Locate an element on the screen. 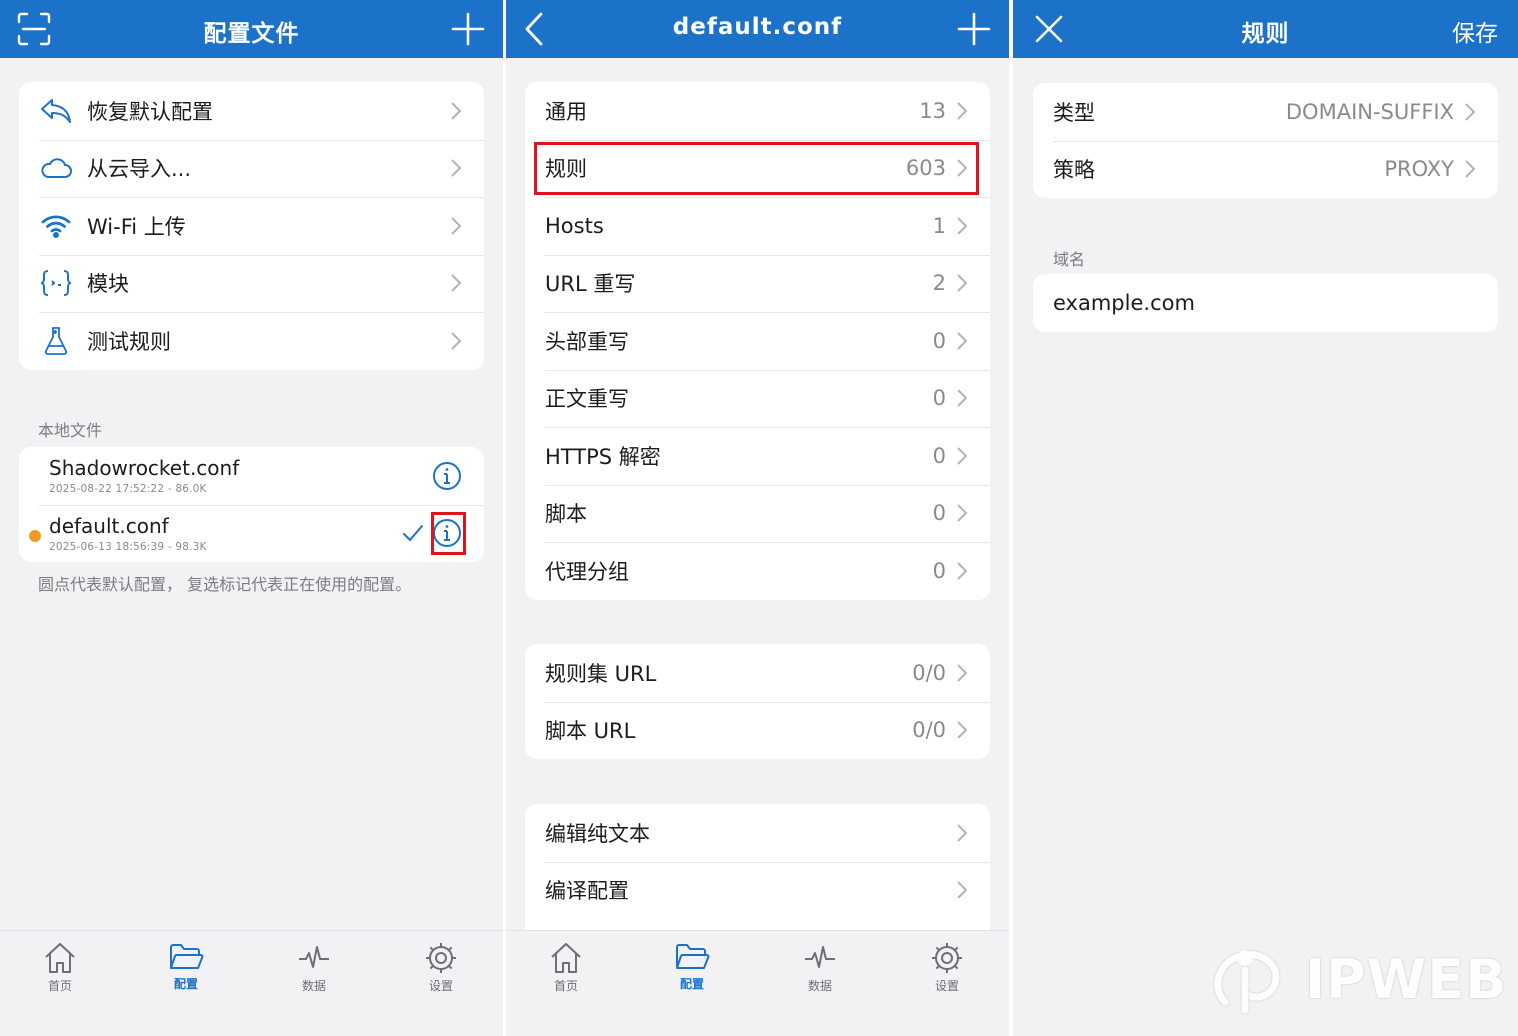 The height and width of the screenshot is (1036, 1518). ipweb-logo-icon is located at coordinates (1247, 982).